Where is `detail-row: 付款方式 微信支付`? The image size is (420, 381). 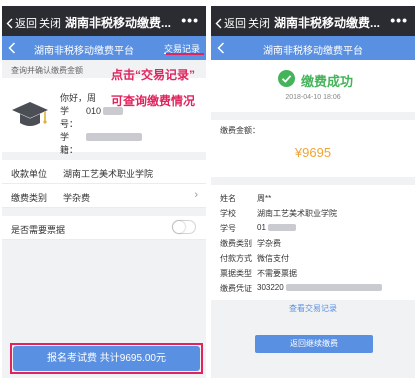 detail-row: 付款方式 微信支付 is located at coordinates (254, 258).